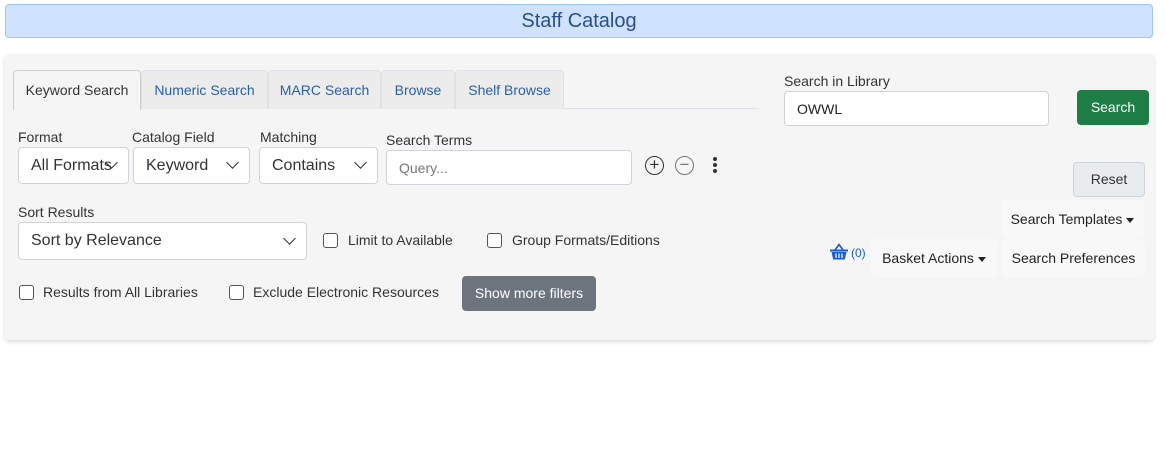 The width and height of the screenshot is (1165, 458). What do you see at coordinates (839, 252) in the screenshot?
I see `basket-icon` at bounding box center [839, 252].